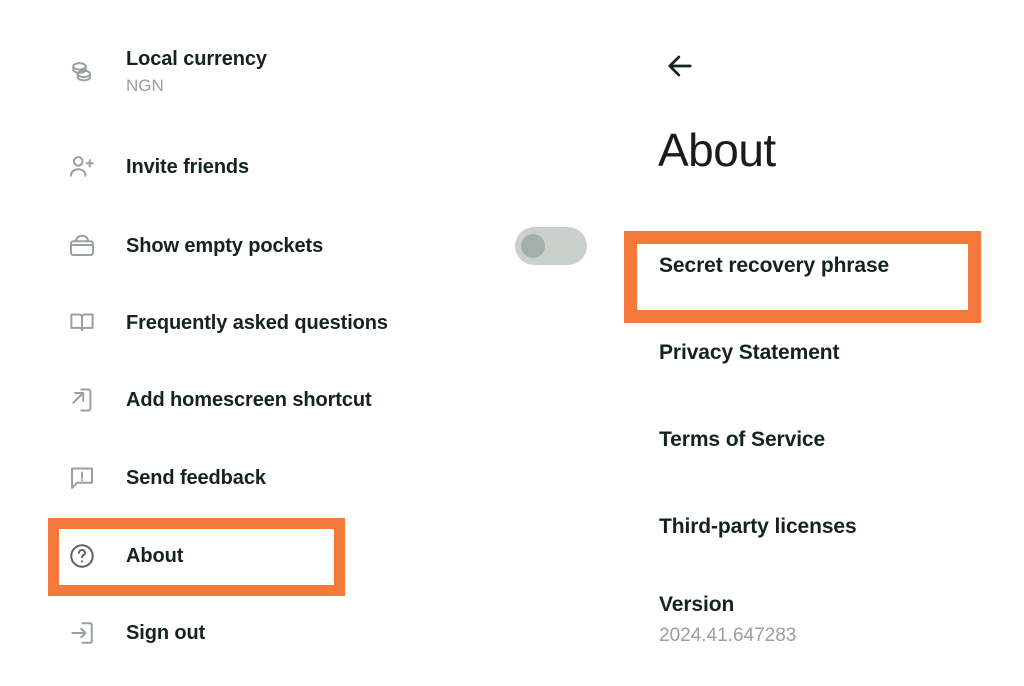 The height and width of the screenshot is (686, 1024). I want to click on person-add-icon, so click(82, 167).